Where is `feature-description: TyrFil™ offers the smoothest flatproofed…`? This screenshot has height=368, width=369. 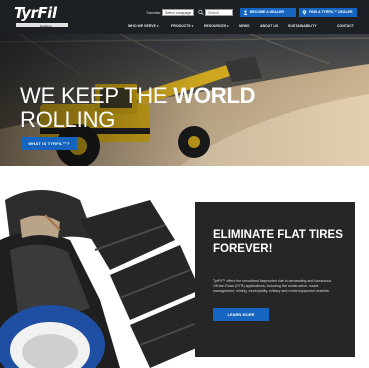 feature-description: TyrFil™ offers the smoothest flatproofed… is located at coordinates (272, 286).